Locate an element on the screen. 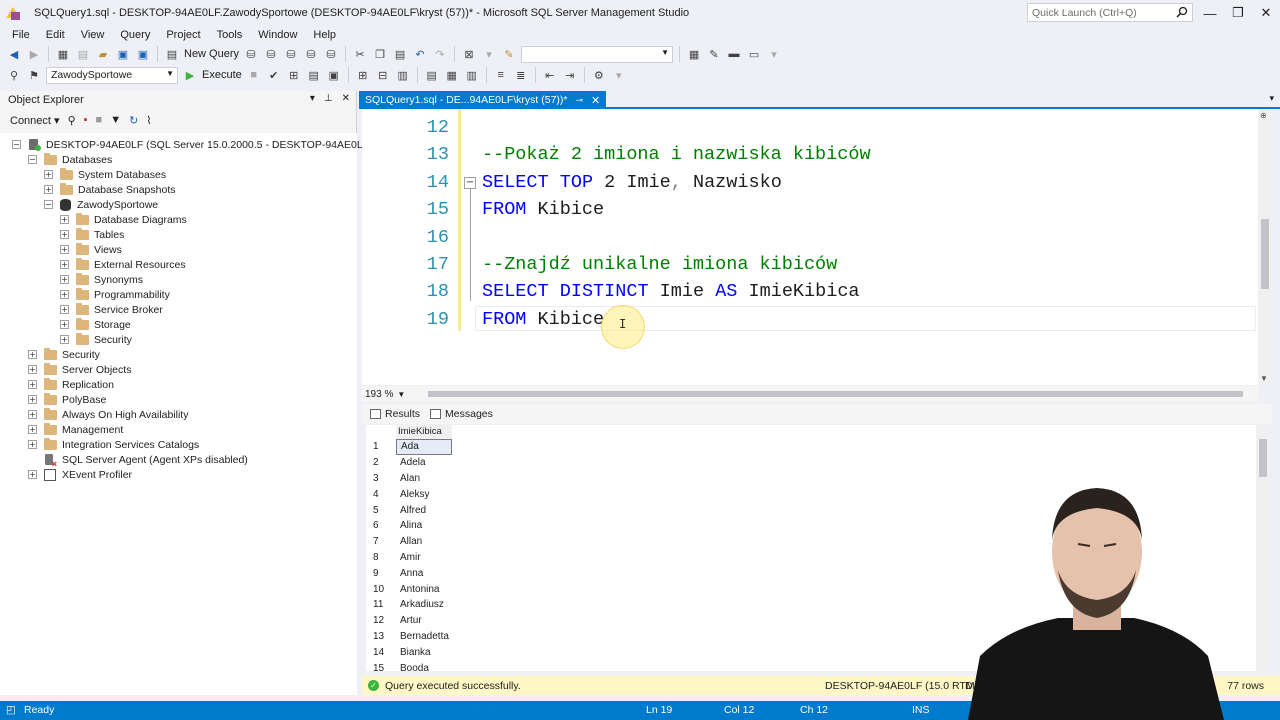 This screenshot has width=1280, height=720. uncomment-icon: ≣ is located at coordinates (521, 75).